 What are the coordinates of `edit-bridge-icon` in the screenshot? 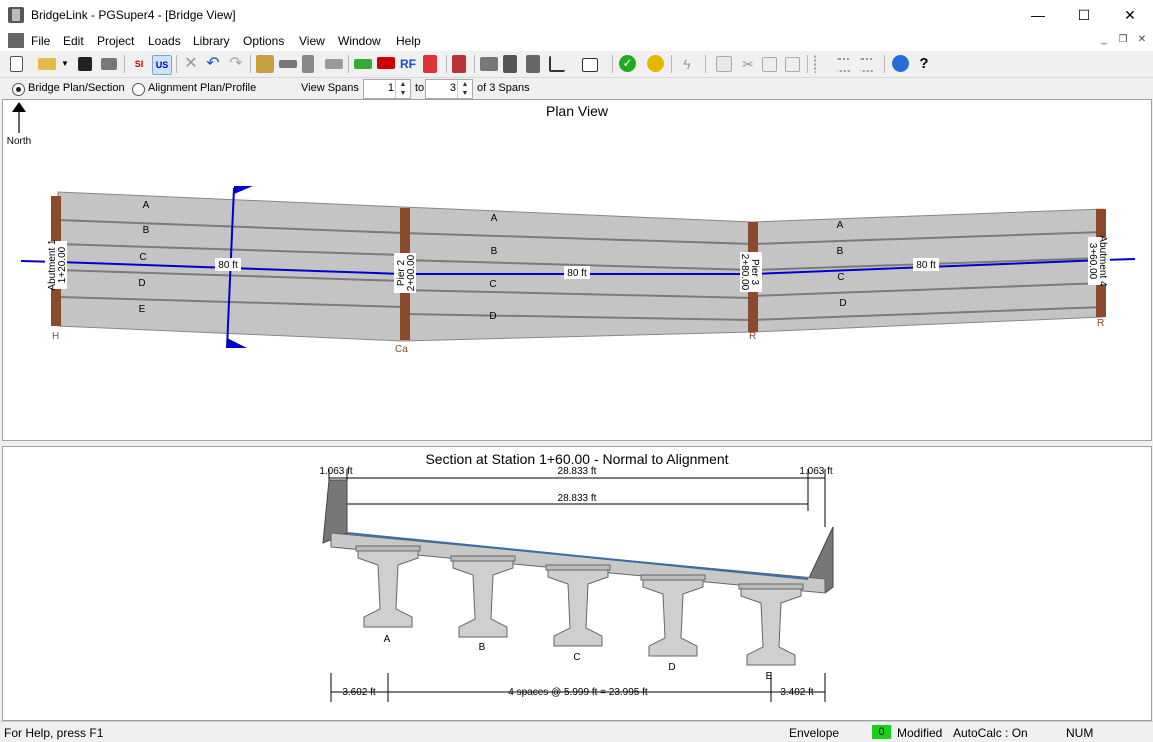 It's located at (265, 64).